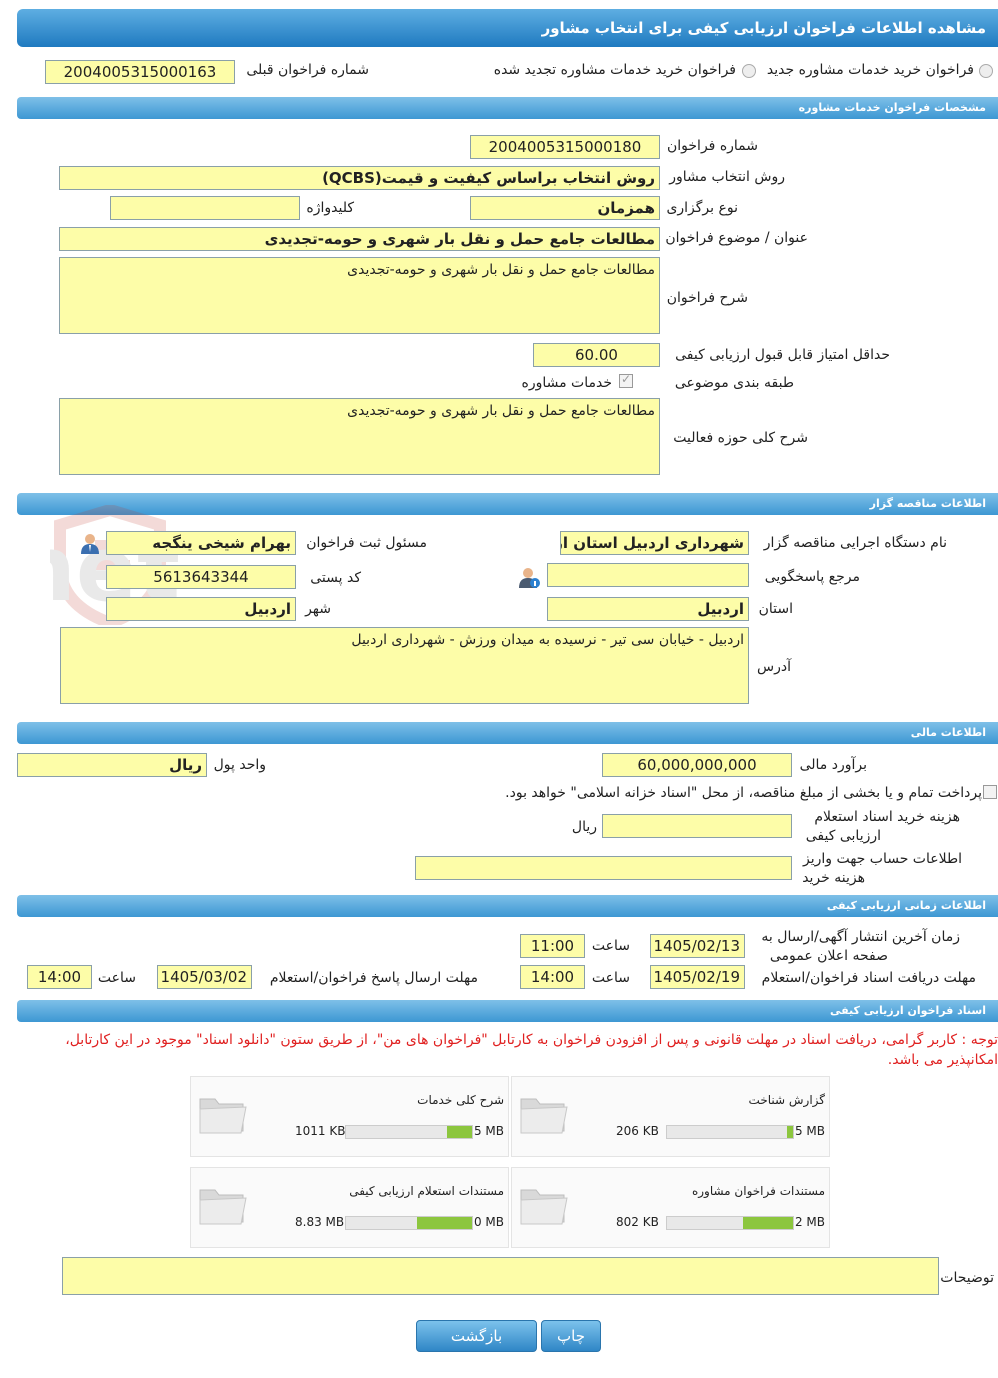 The height and width of the screenshot is (1378, 998). What do you see at coordinates (500, 1276) in the screenshot?
I see `notes-field` at bounding box center [500, 1276].